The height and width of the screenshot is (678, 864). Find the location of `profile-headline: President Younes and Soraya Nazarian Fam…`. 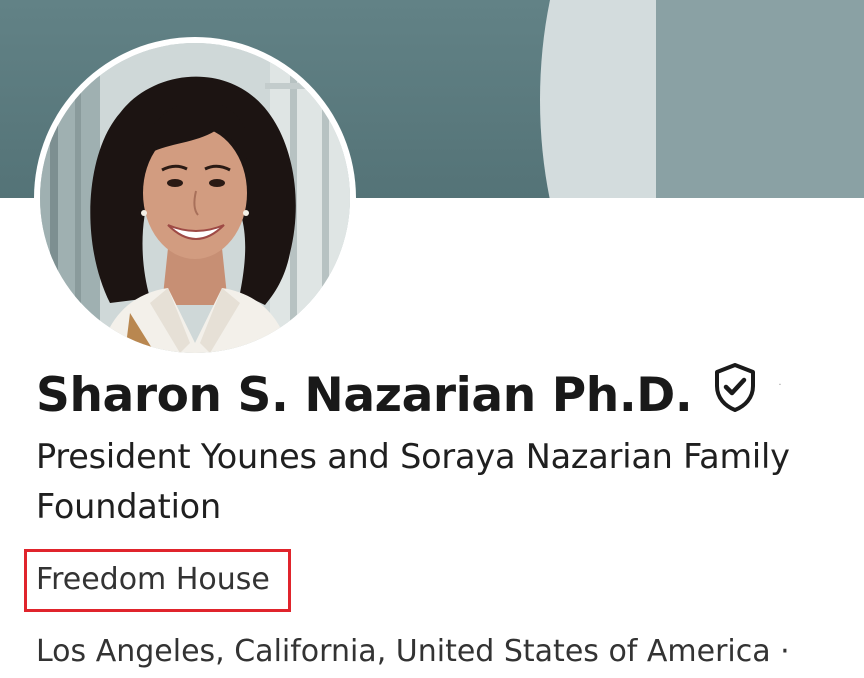

profile-headline: President Younes and Soraya Nazarian Fam… is located at coordinates (413, 481).